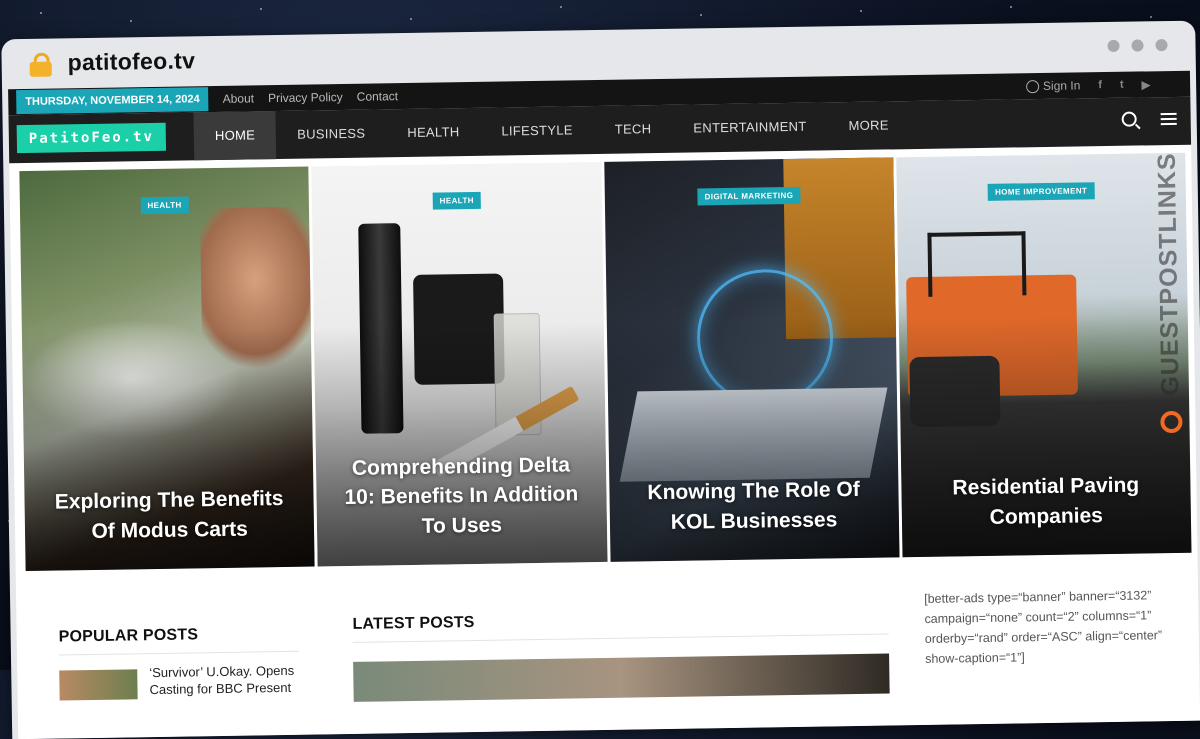  What do you see at coordinates (40, 64) in the screenshot?
I see `lock-icon` at bounding box center [40, 64].